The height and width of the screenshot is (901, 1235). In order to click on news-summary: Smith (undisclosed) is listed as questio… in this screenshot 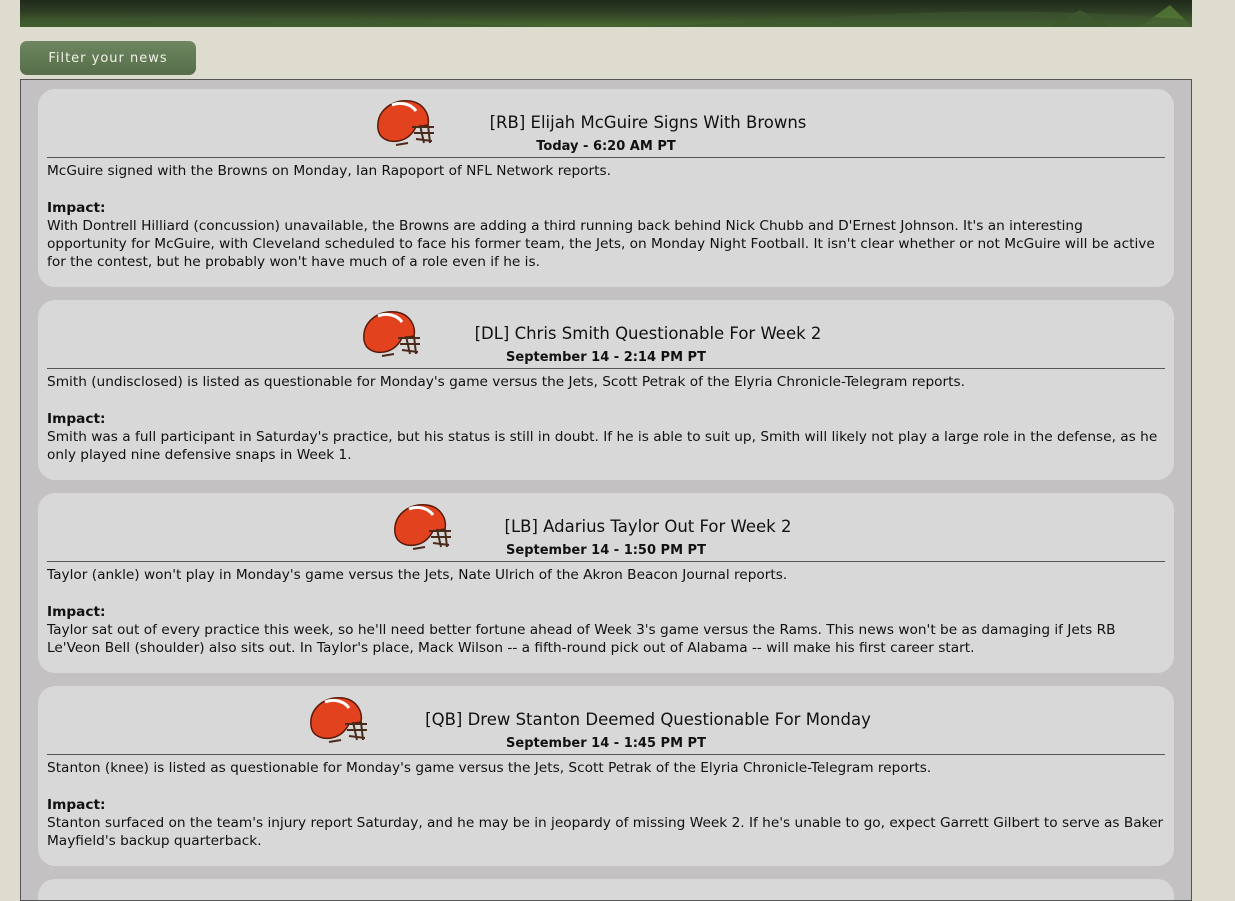, I will do `click(506, 382)`.